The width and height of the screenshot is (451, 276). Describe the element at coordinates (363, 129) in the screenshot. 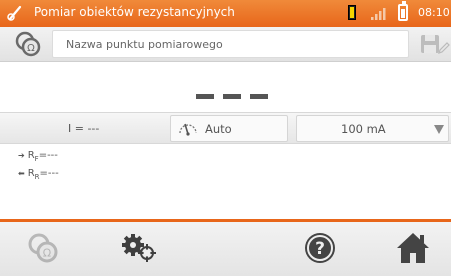

I see `range-value: 100 mA` at that location.